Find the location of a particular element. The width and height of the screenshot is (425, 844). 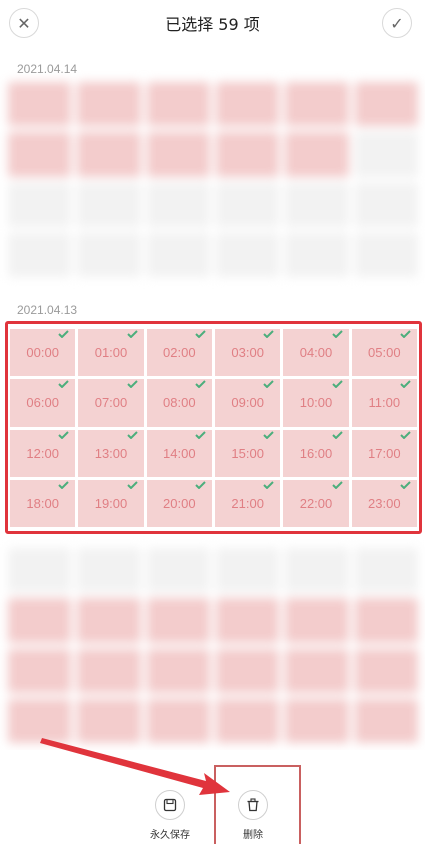

thumbnail-time-label: 12:00 is located at coordinates (42, 453).